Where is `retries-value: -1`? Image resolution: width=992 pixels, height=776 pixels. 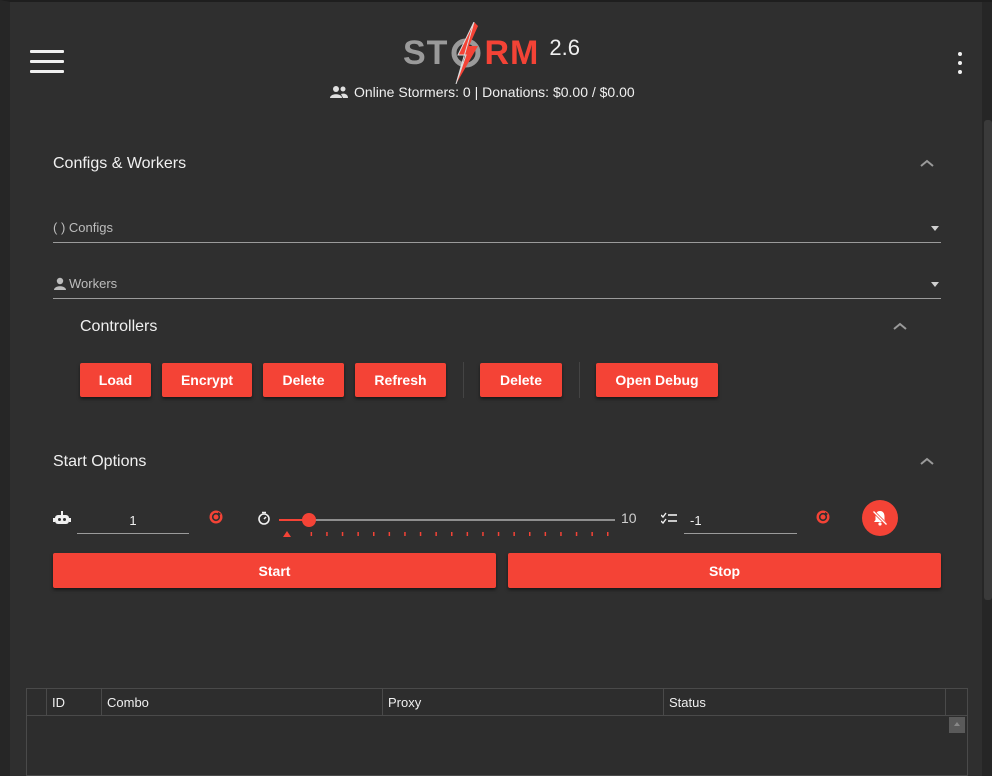 retries-value: -1 is located at coordinates (696, 520).